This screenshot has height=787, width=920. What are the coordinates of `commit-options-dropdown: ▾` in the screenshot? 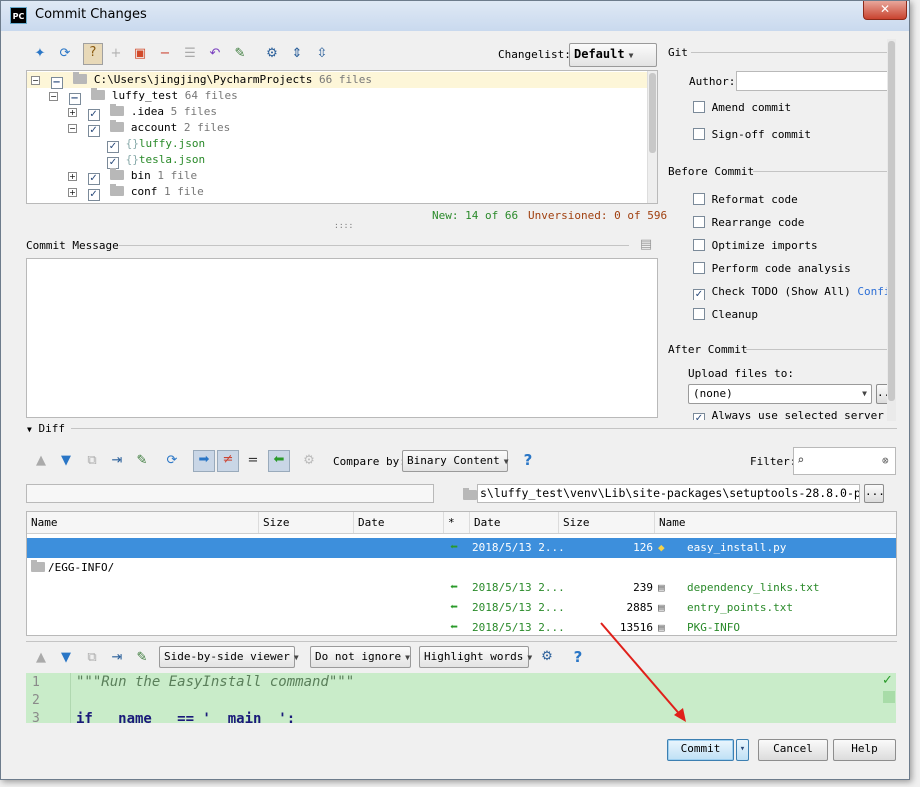 It's located at (742, 750).